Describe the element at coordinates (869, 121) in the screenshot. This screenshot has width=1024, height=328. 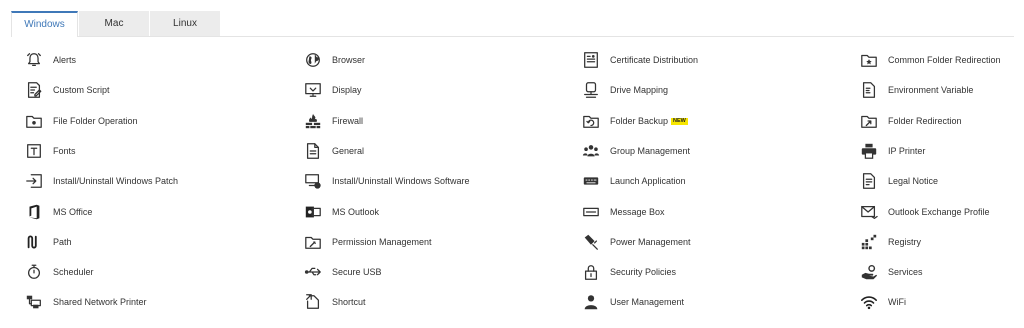
I see `folder-arrow-icon` at that location.